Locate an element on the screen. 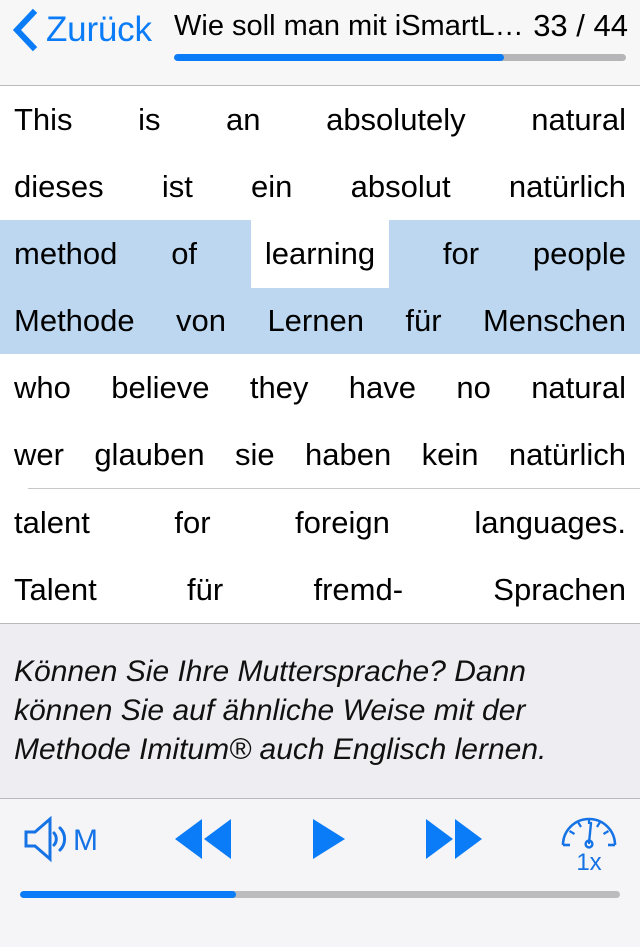  source-word: languages. is located at coordinates (550, 523).